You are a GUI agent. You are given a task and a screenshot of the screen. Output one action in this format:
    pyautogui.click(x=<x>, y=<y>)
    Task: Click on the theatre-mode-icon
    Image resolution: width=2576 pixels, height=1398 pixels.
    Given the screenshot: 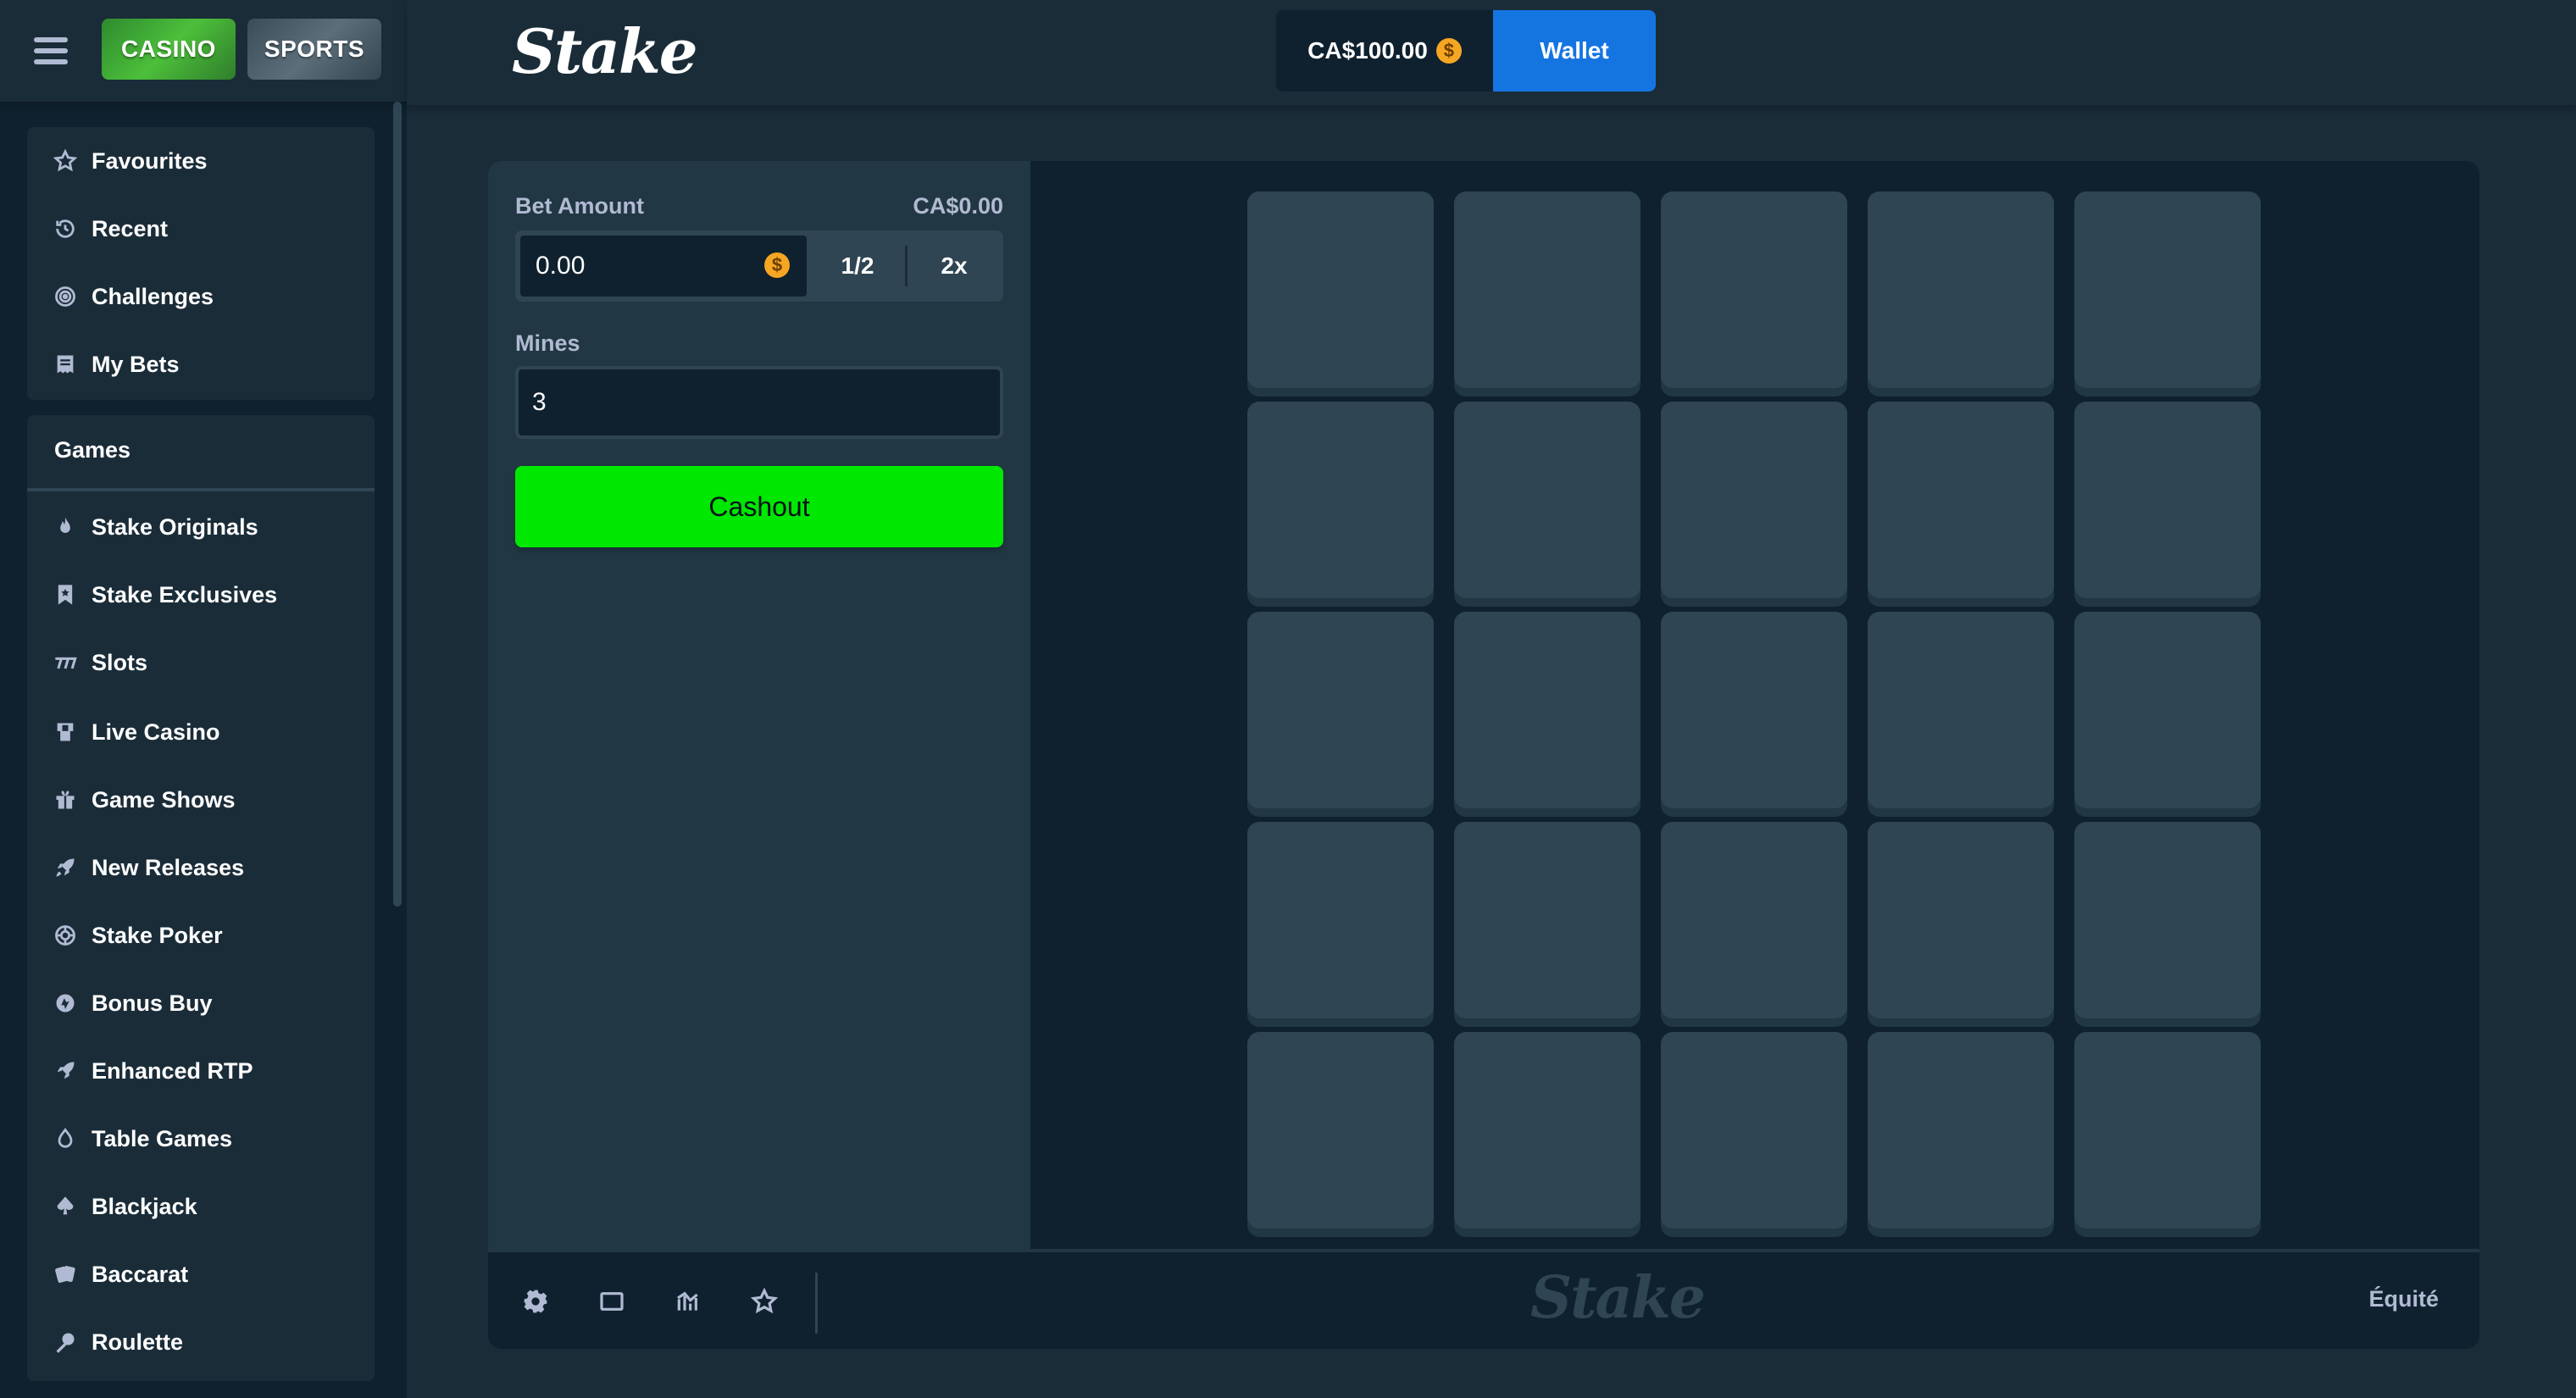 What is the action you would take?
    pyautogui.click(x=612, y=1301)
    